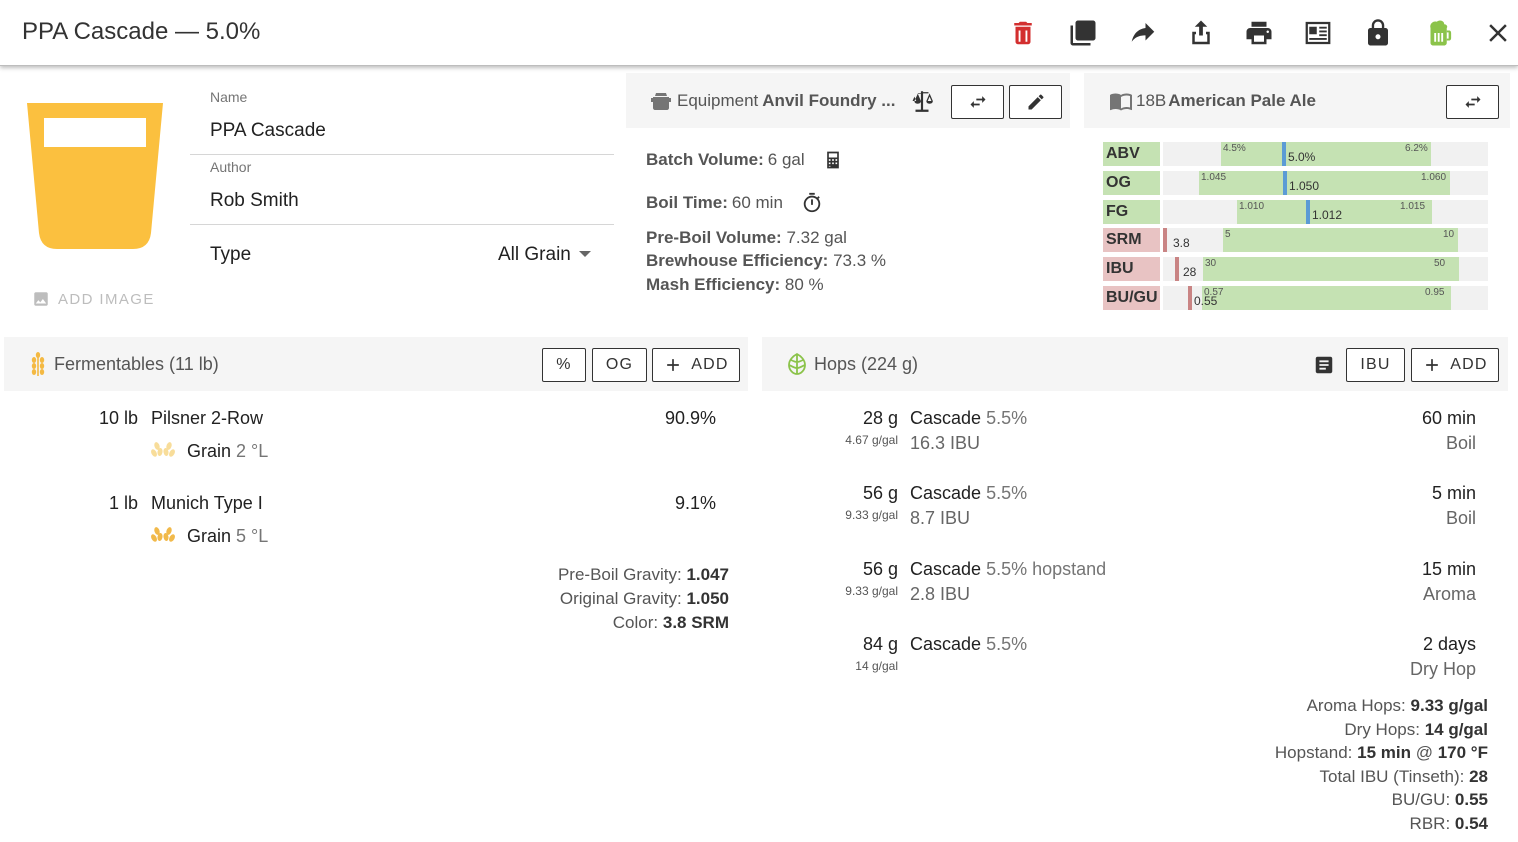 The image size is (1518, 842). I want to click on add-fermentable-button: ADD, so click(696, 365).